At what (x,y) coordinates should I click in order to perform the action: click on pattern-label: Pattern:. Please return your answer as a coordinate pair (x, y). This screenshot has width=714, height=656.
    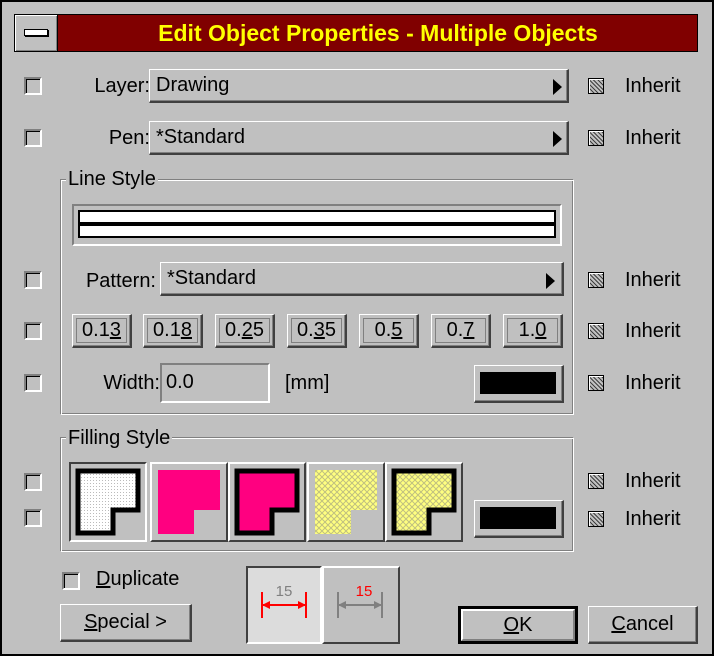
    Looking at the image, I should click on (120, 281).